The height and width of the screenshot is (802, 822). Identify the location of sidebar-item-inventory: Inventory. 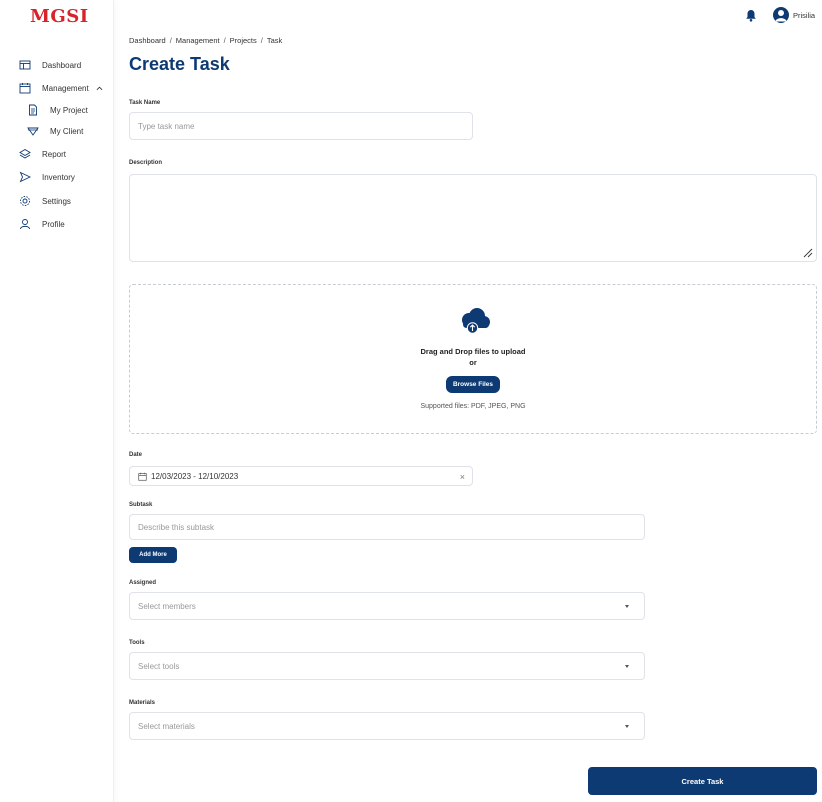
(46, 177).